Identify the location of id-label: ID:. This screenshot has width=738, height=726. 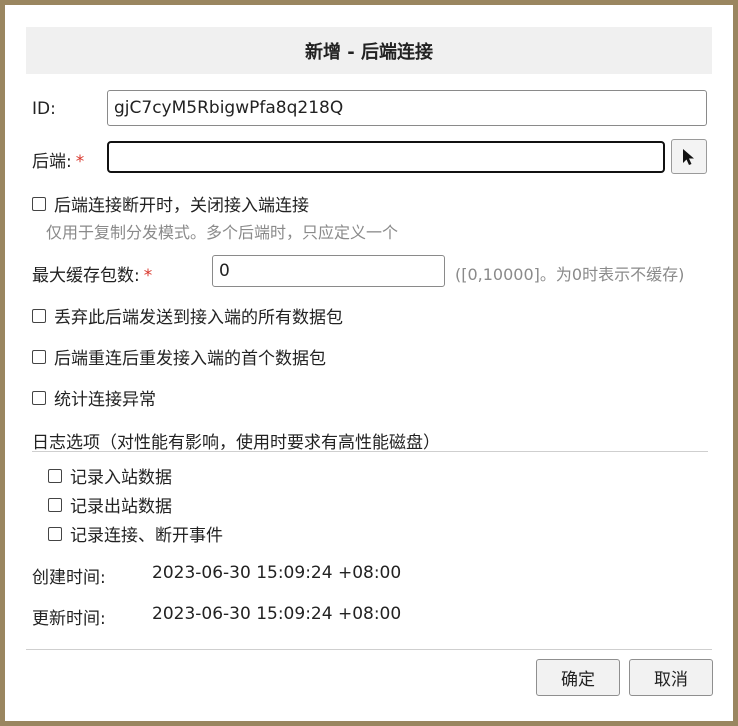
(44, 109).